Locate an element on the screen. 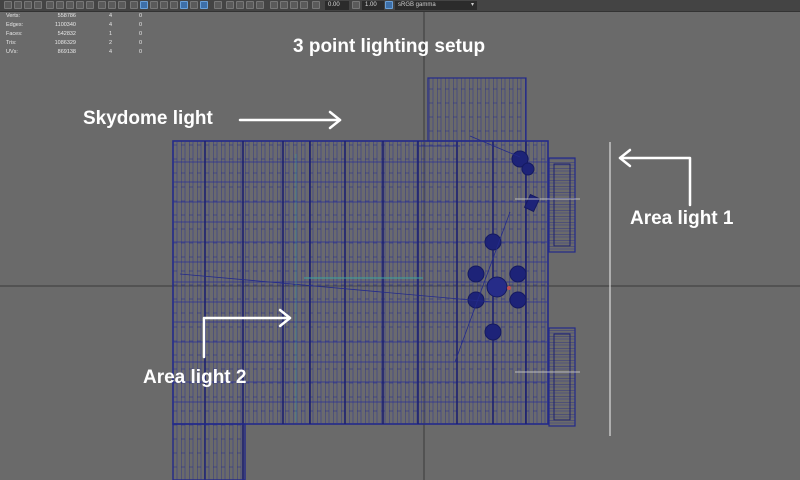 The height and width of the screenshot is (480, 800). gamma-icon is located at coordinates (294, 5).